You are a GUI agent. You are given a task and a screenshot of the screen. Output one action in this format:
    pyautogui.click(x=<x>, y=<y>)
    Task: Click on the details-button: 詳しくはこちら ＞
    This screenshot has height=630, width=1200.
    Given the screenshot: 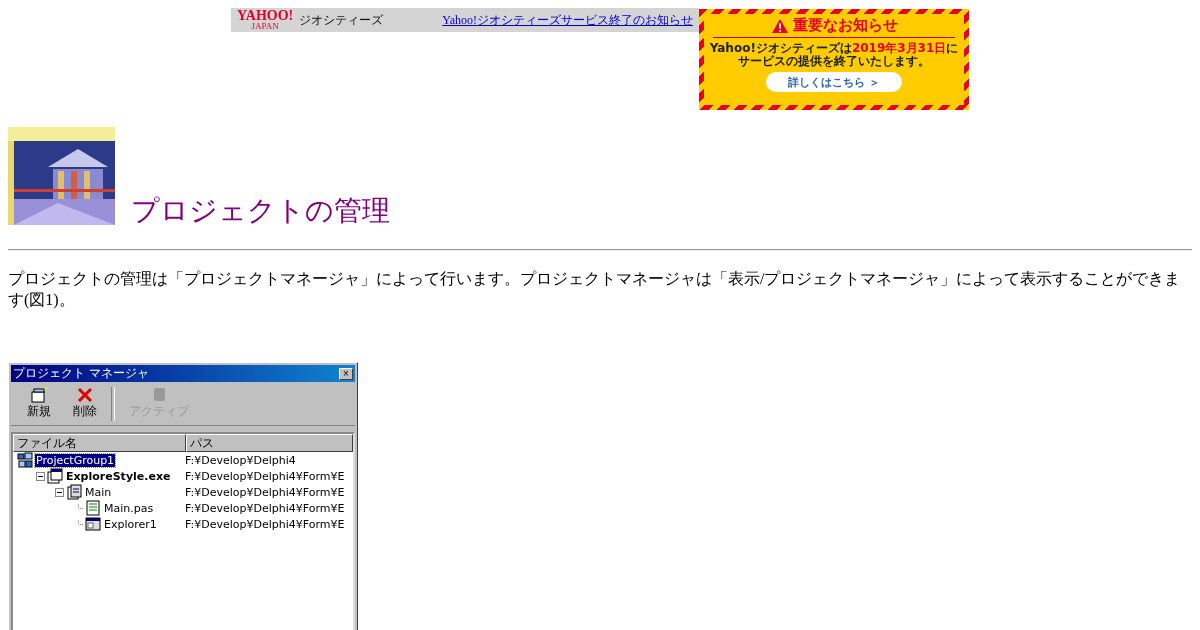 What is the action you would take?
    pyautogui.click(x=834, y=82)
    